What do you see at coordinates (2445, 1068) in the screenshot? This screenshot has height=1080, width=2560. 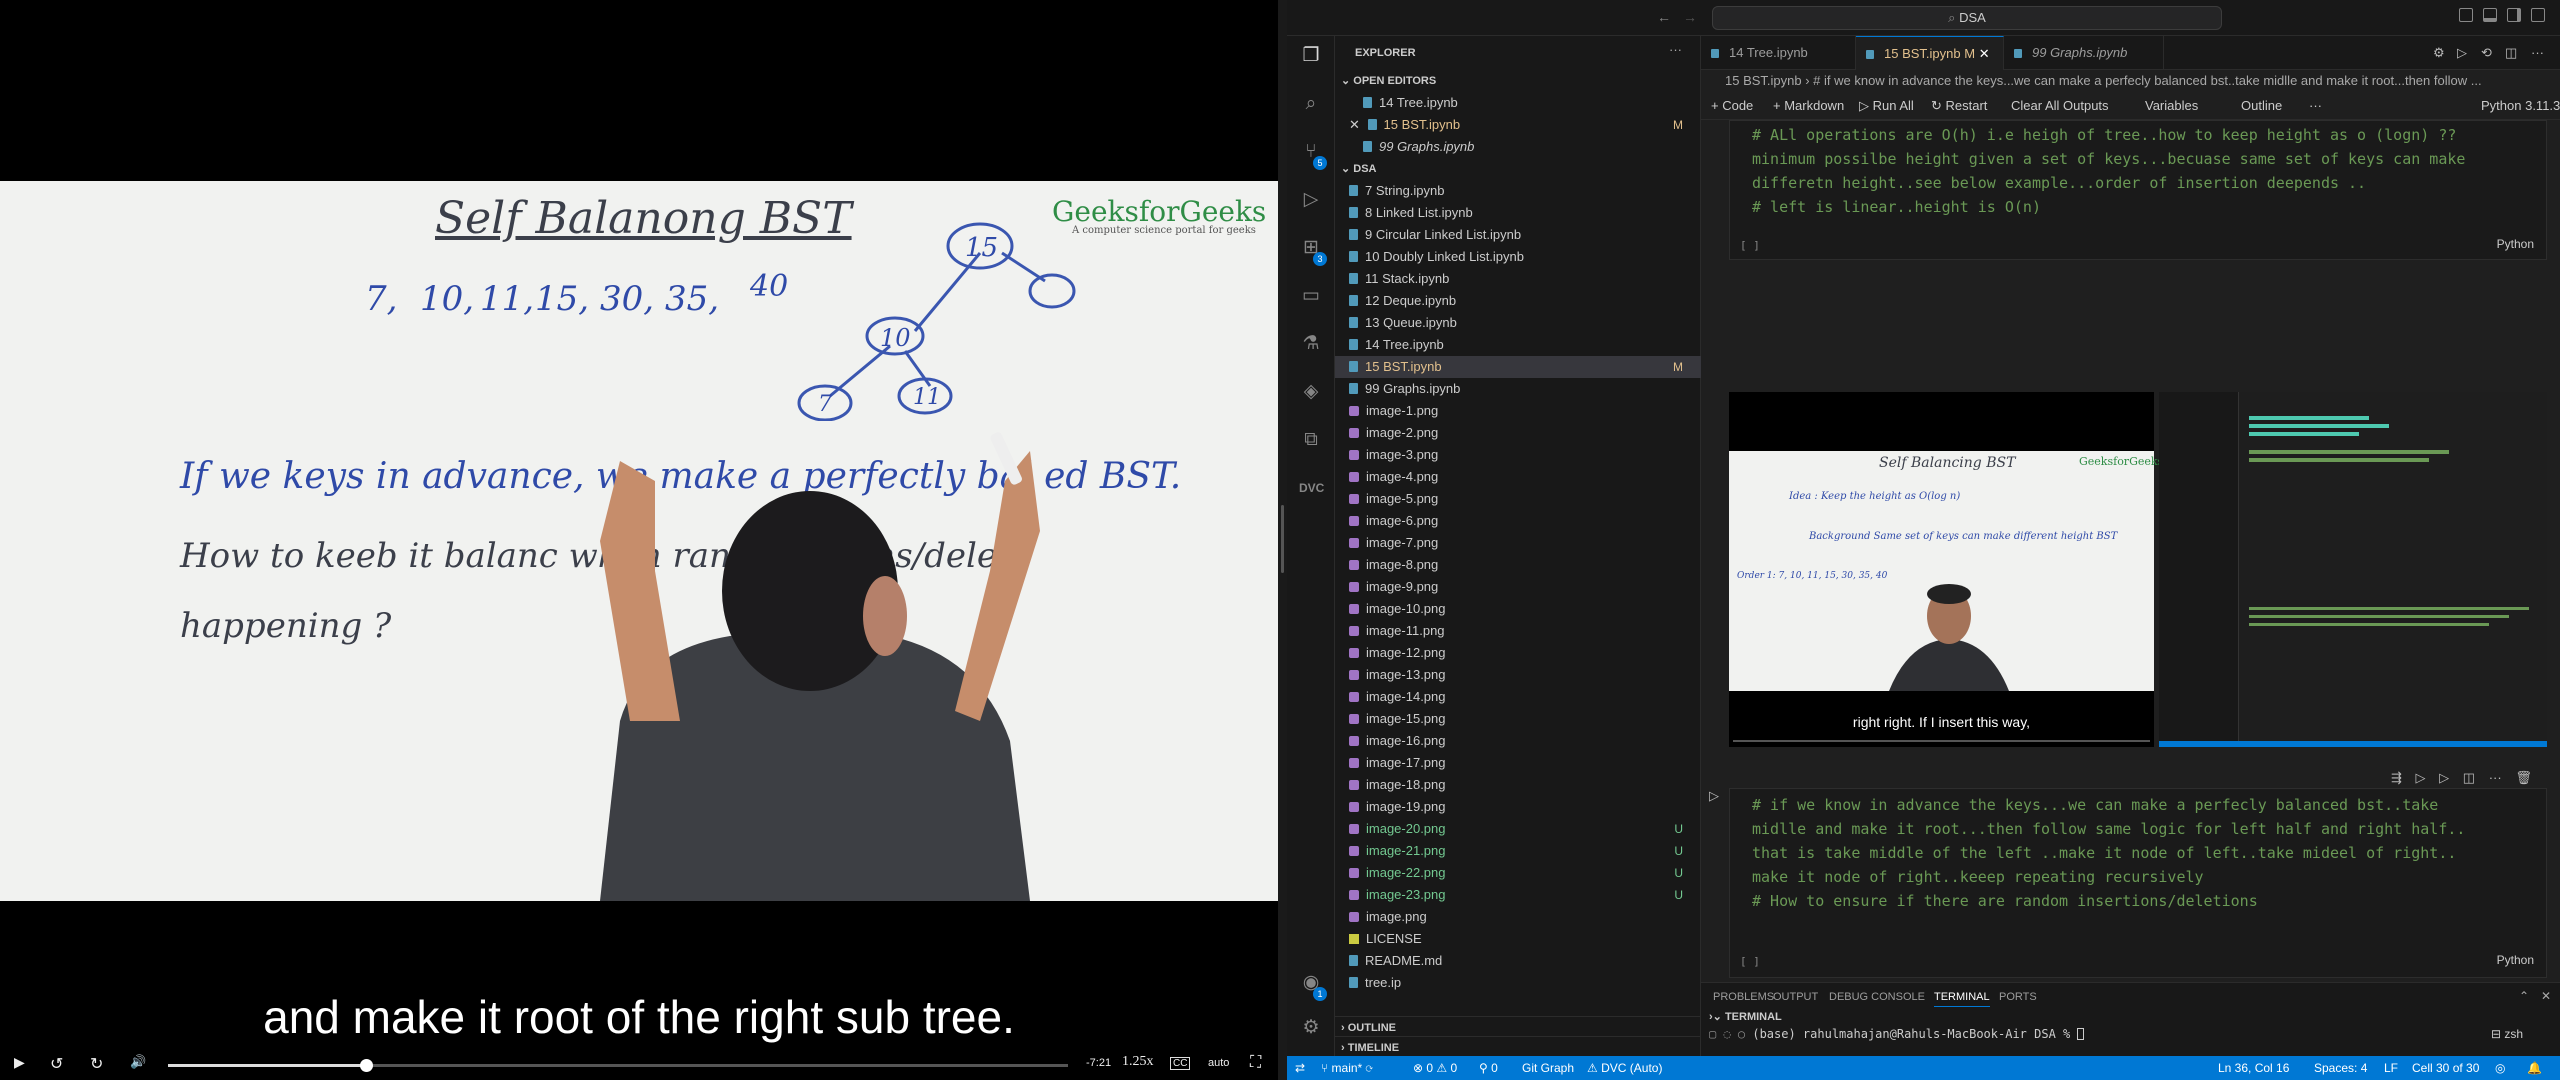 I see `cell-indicator: Cell 30 of 30` at bounding box center [2445, 1068].